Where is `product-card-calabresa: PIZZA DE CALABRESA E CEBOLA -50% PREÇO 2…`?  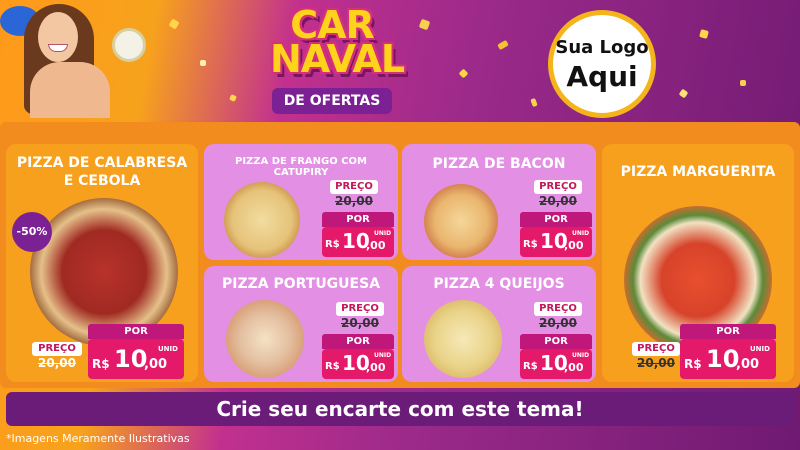 product-card-calabresa: PIZZA DE CALABRESA E CEBOLA -50% PREÇO 2… is located at coordinates (102, 263).